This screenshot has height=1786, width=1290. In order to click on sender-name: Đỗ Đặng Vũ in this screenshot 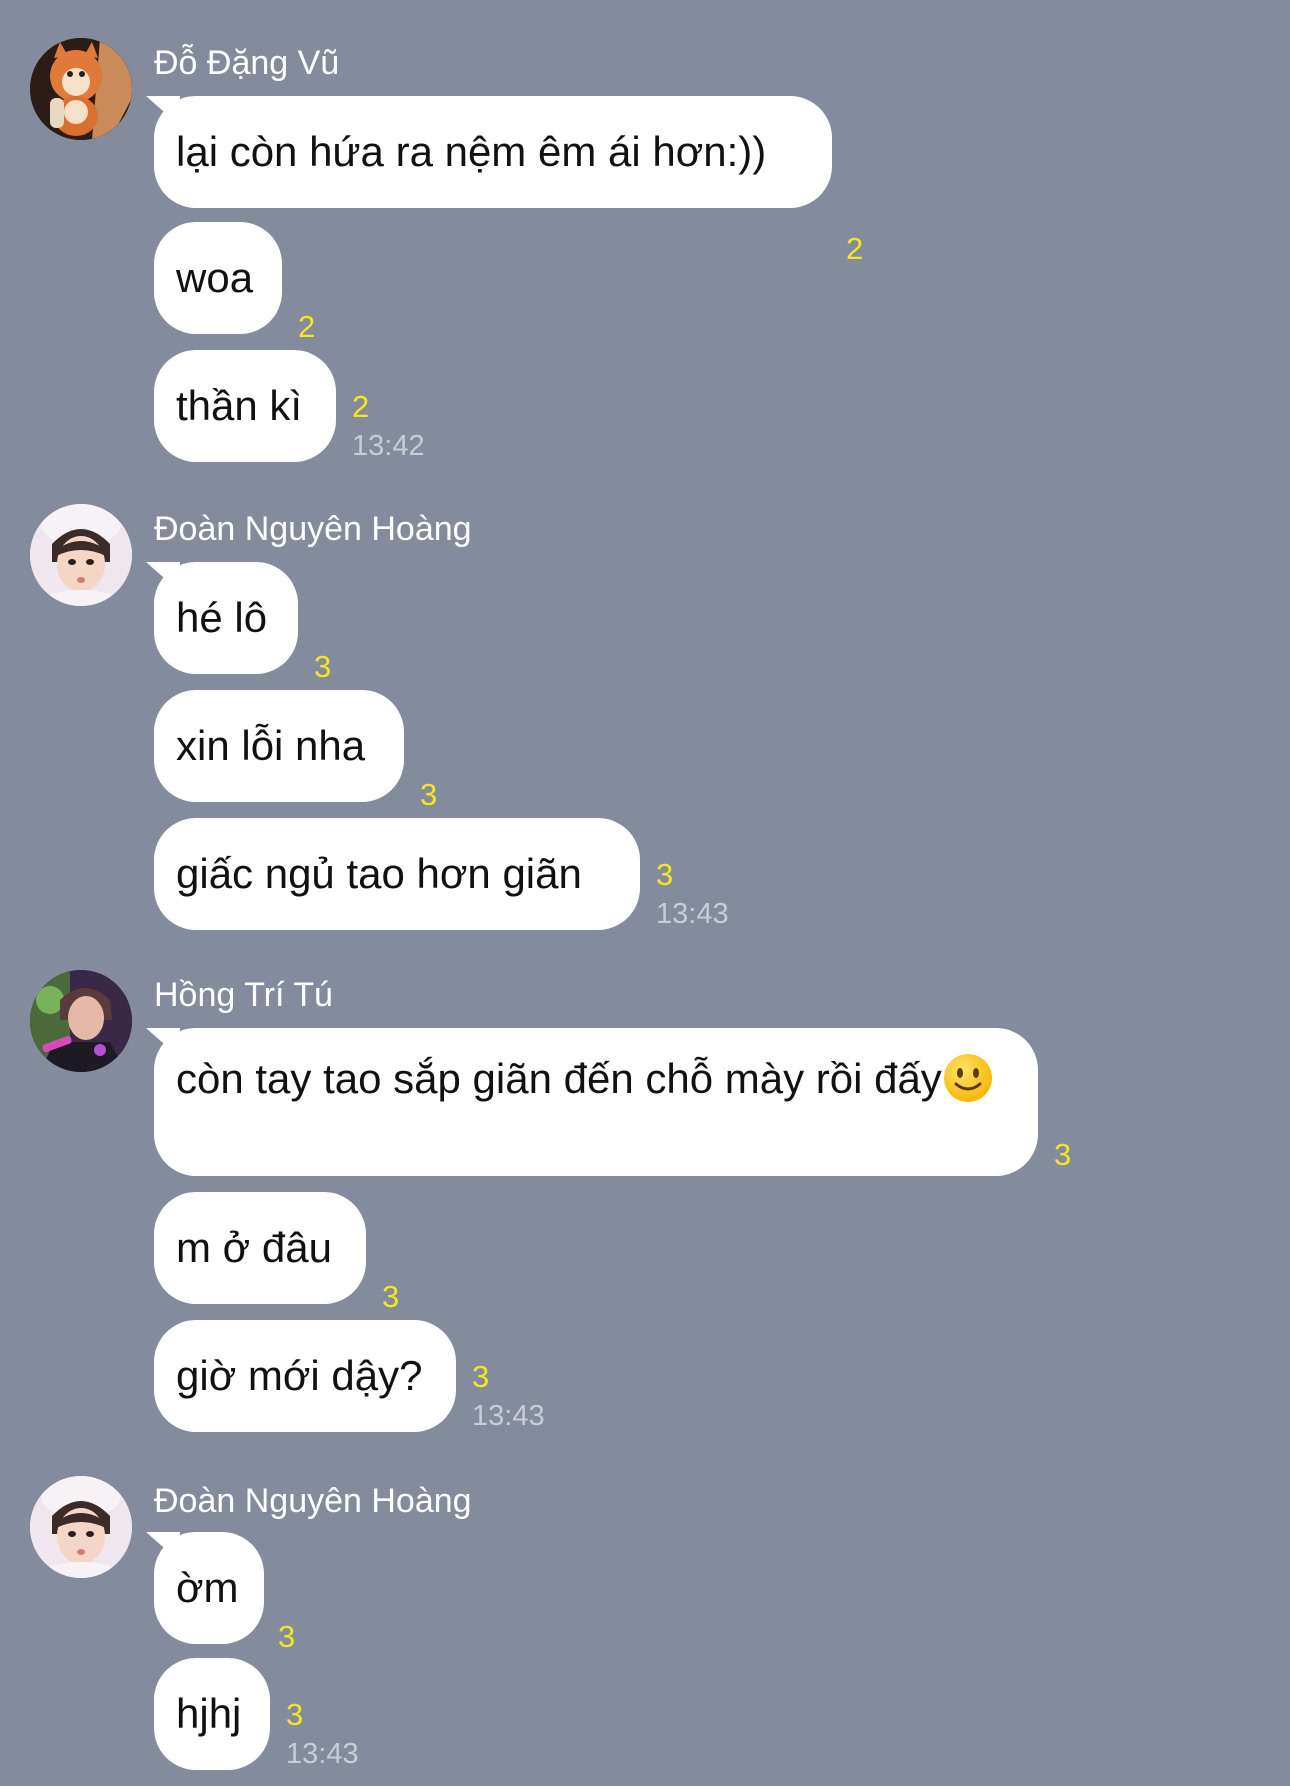, I will do `click(247, 63)`.